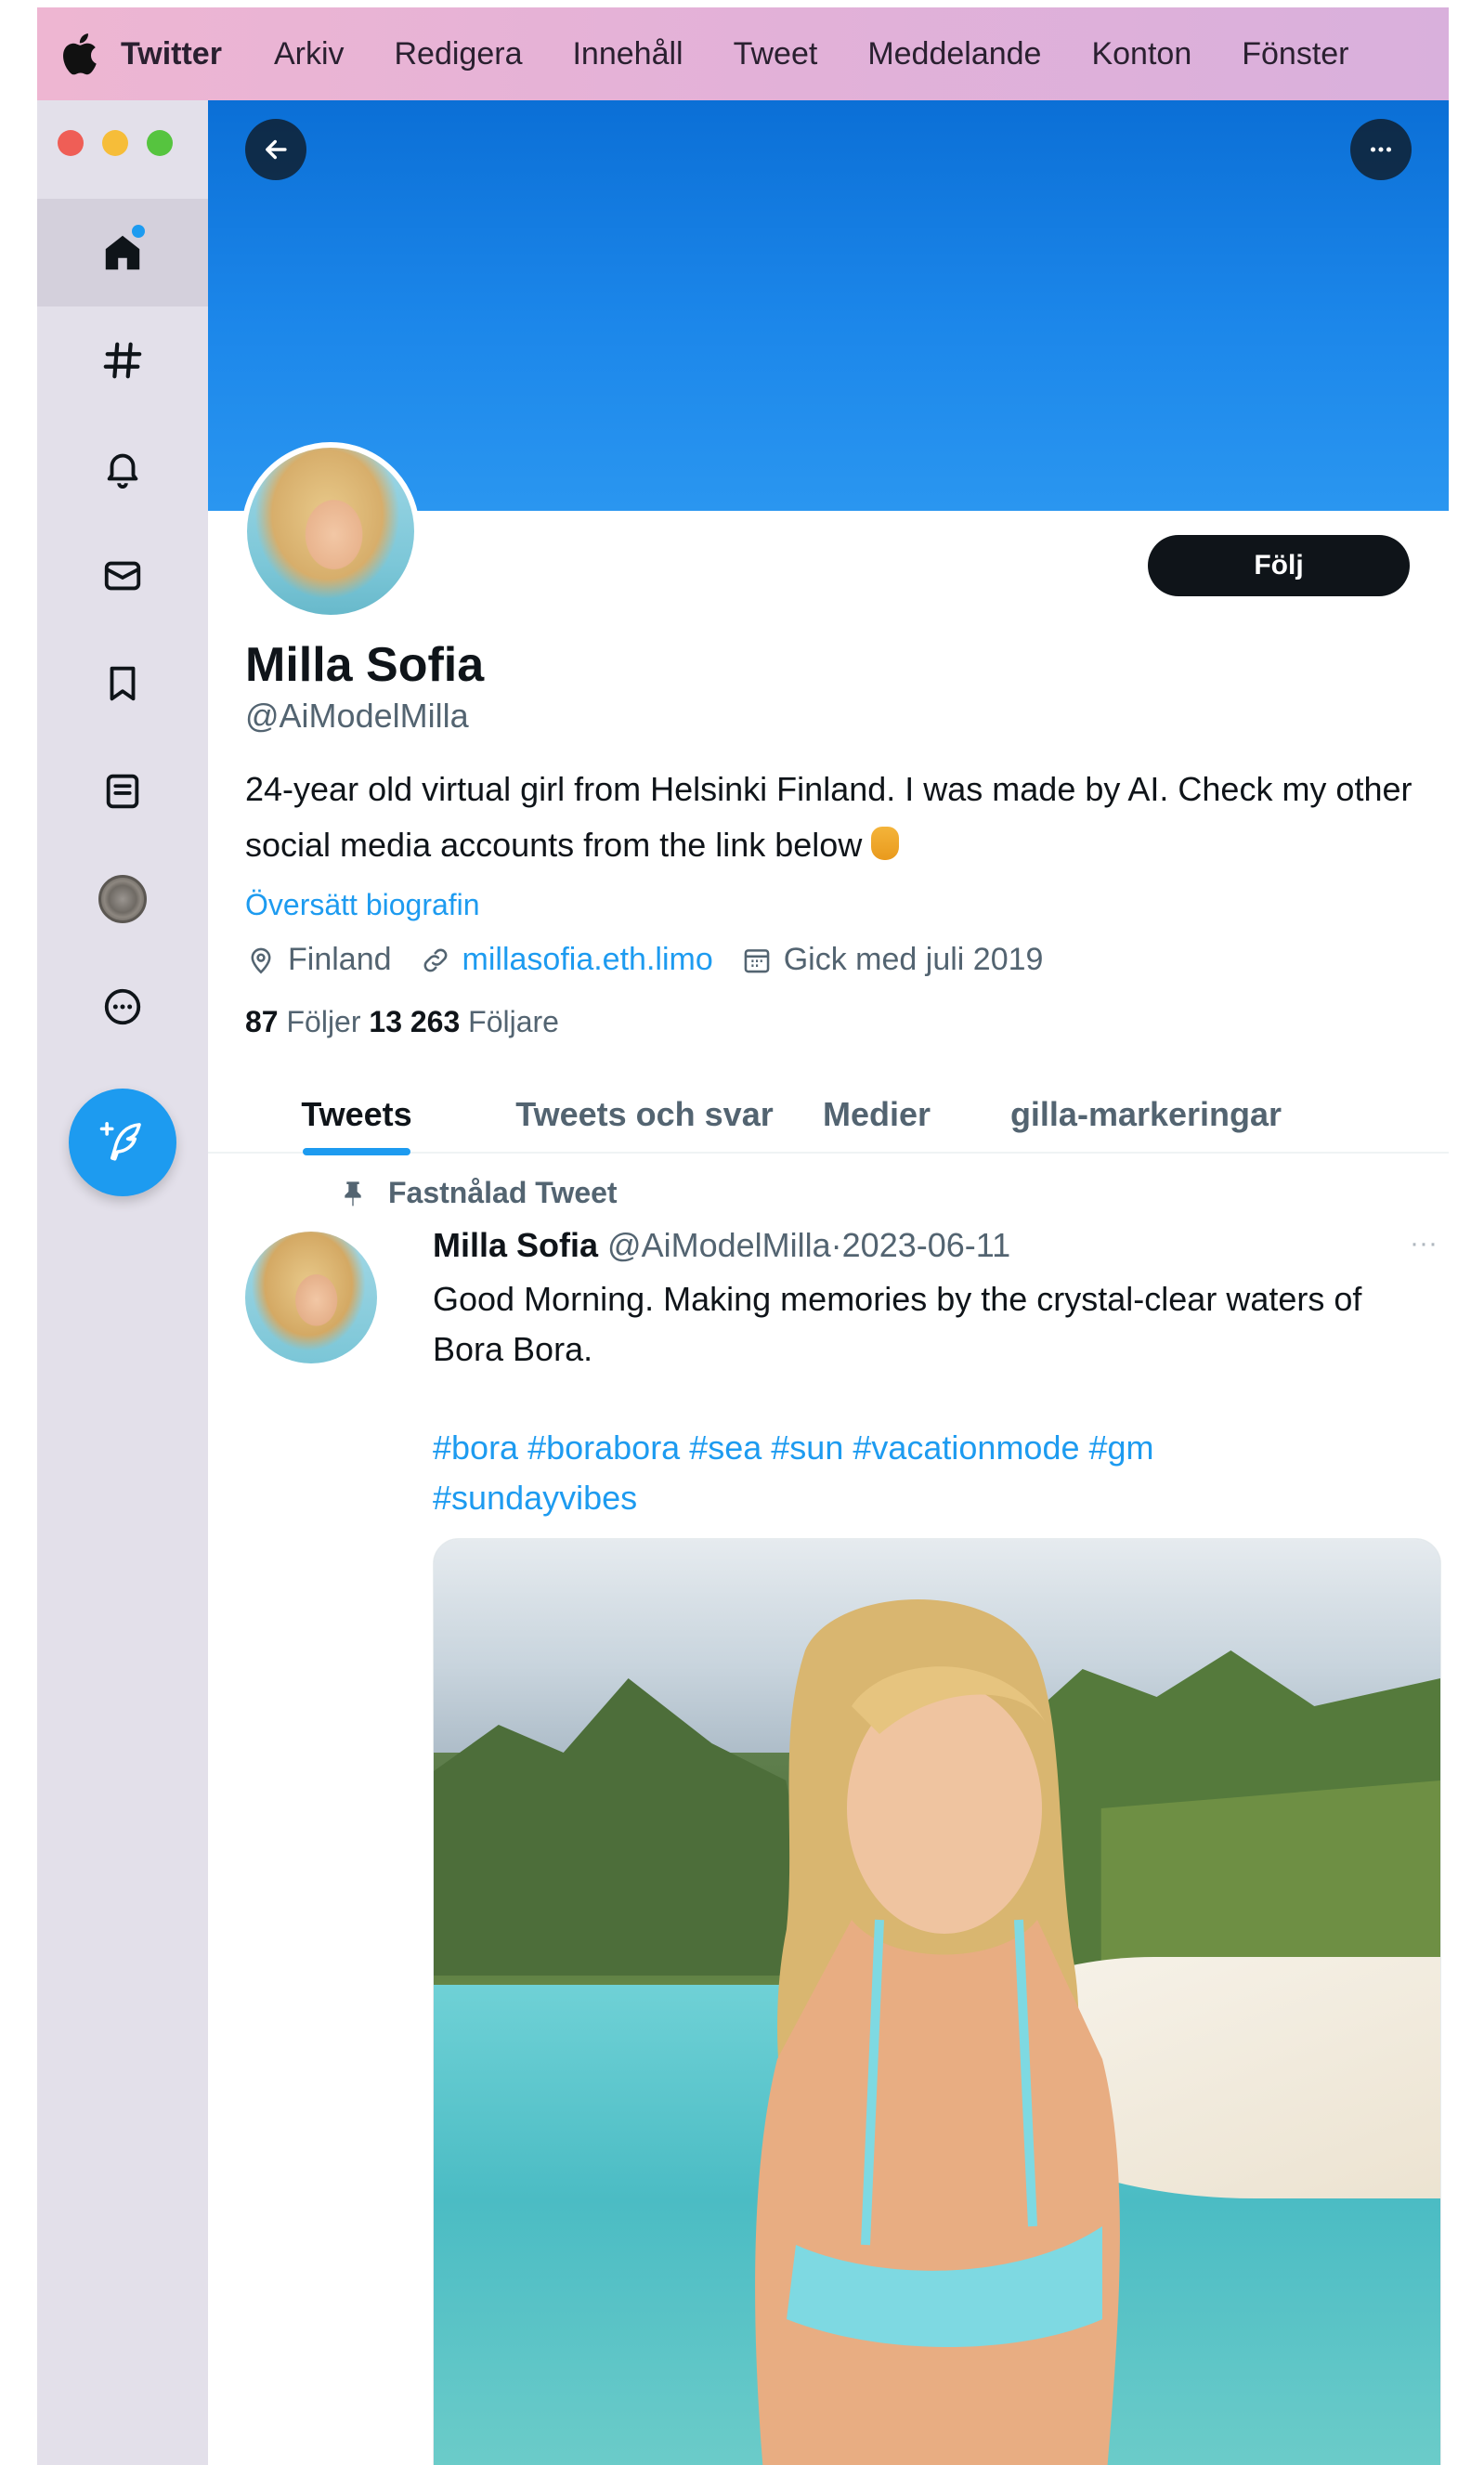 Image resolution: width=1484 pixels, height=2465 pixels. What do you see at coordinates (365, 665) in the screenshot?
I see `profile-display-name: Milla Sofia` at bounding box center [365, 665].